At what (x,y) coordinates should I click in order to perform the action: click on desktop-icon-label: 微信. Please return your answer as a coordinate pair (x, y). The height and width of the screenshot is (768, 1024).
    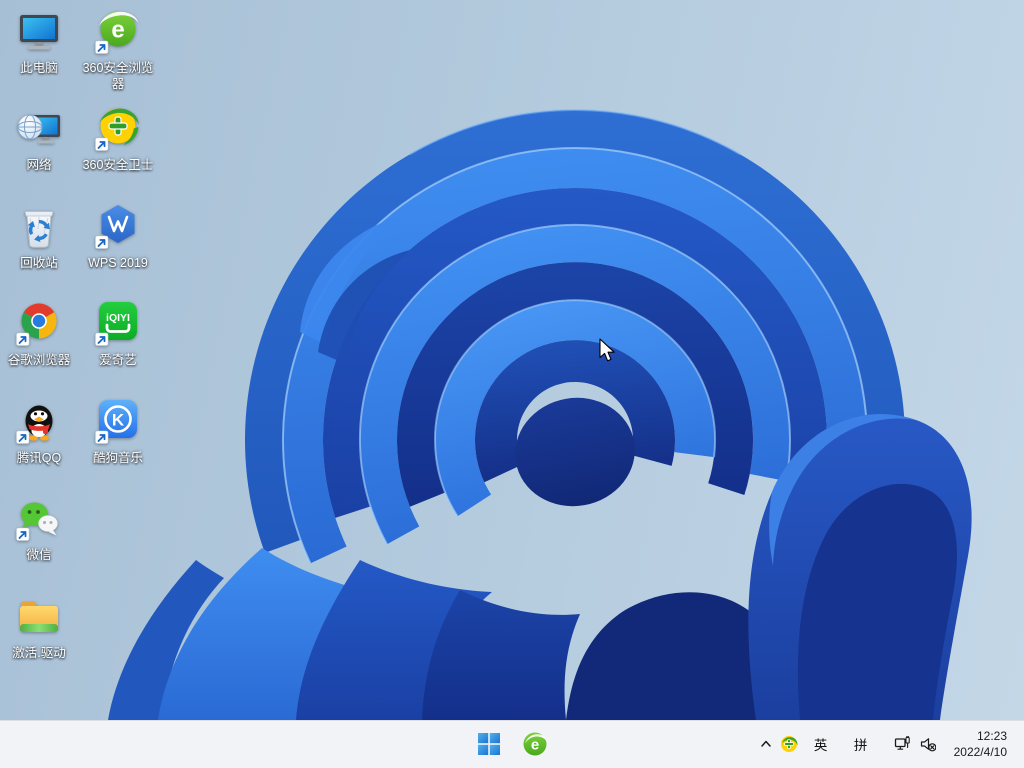
    Looking at the image, I should click on (39, 555).